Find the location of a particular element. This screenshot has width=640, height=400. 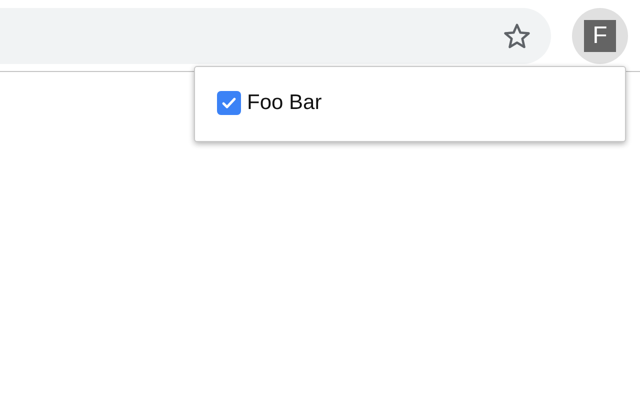

extension-letter-icon: F is located at coordinates (600, 36).